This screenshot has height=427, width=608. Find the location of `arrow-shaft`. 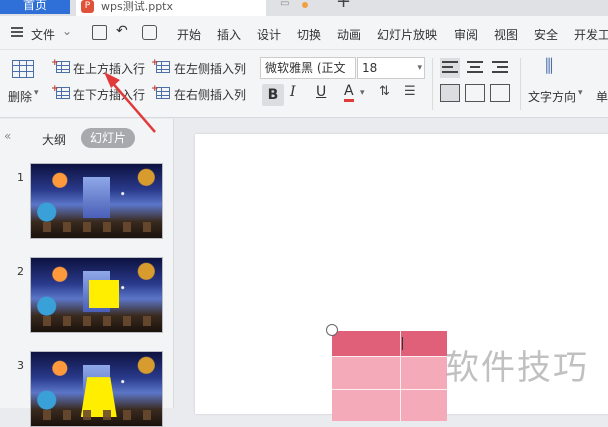

arrow-shaft is located at coordinates (132, 106).